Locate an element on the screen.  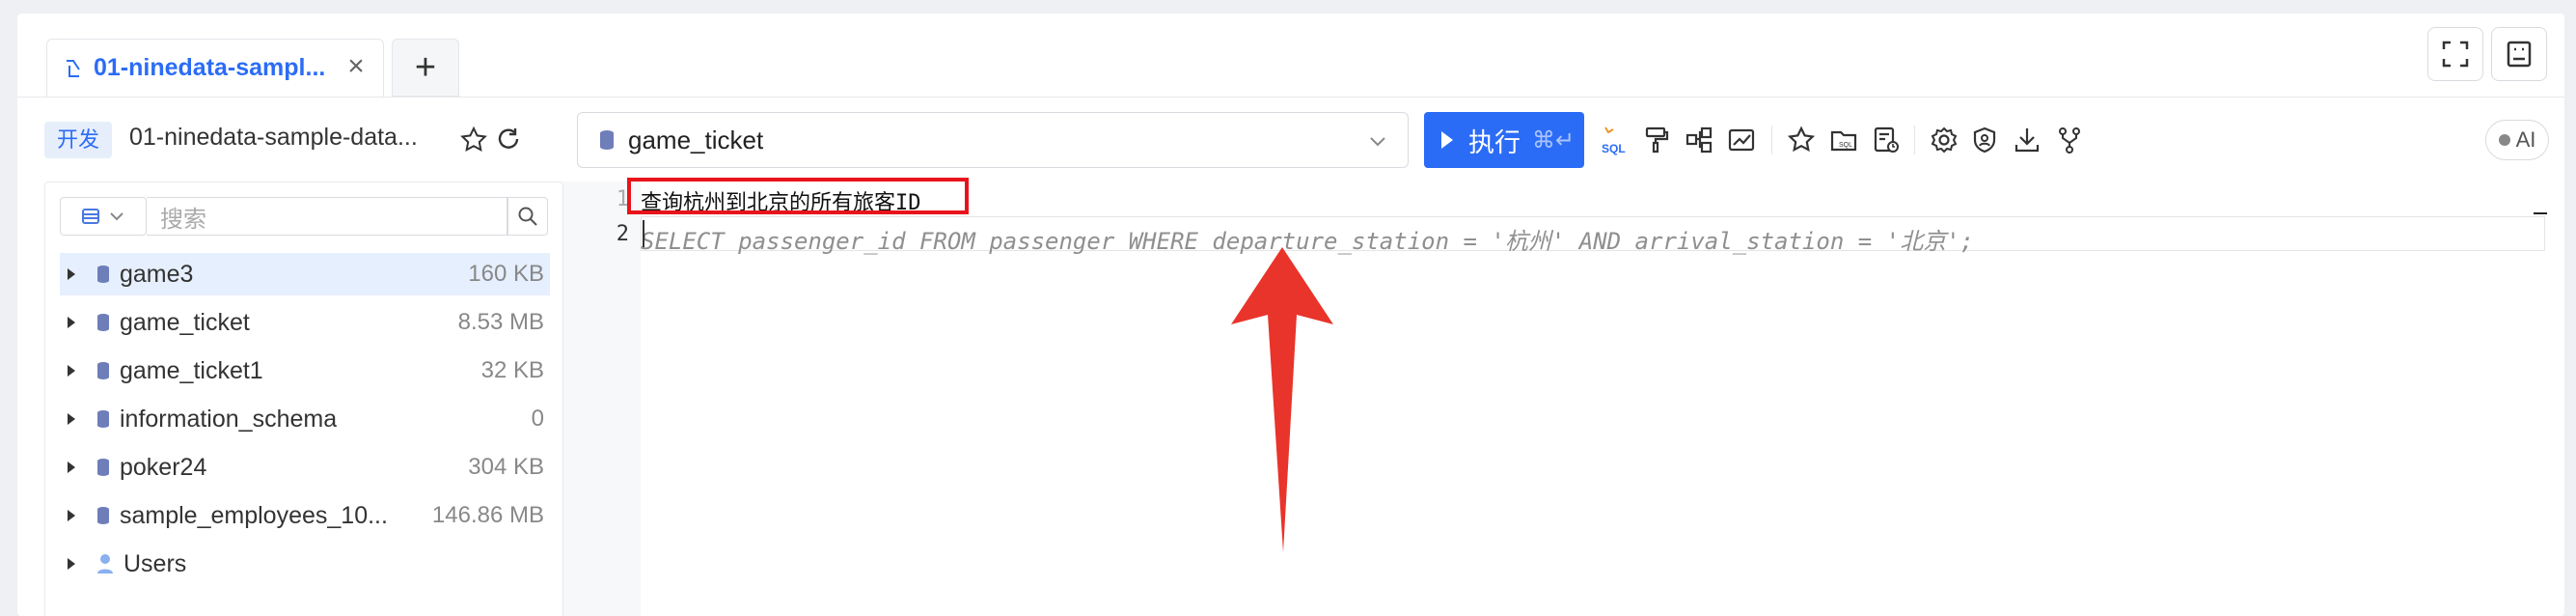
highlight-box is located at coordinates (798, 196).